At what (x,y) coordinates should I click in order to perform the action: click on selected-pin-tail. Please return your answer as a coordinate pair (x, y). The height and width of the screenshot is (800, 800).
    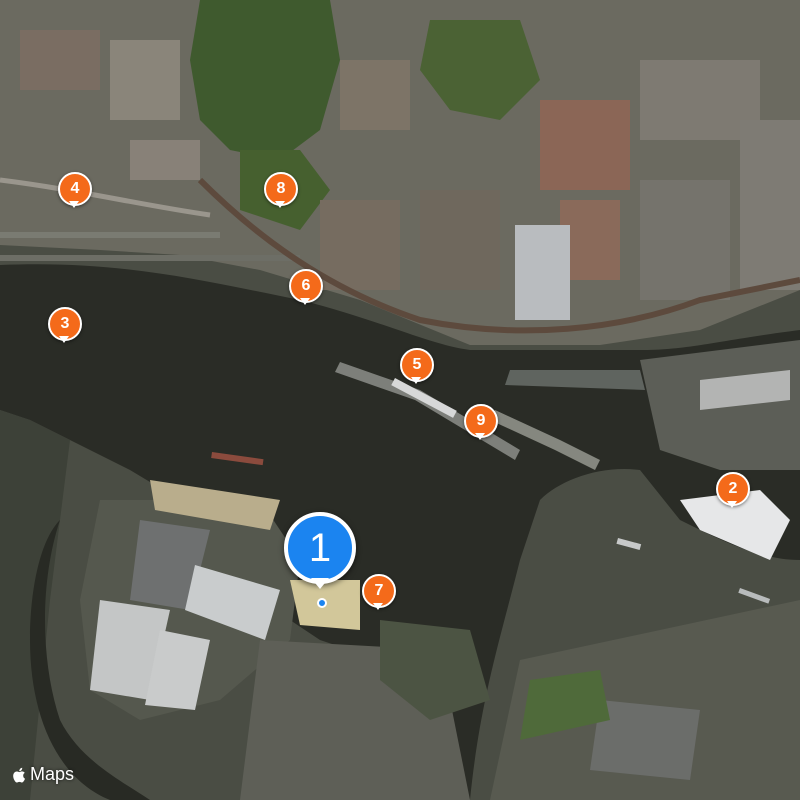
    Looking at the image, I should click on (320, 583).